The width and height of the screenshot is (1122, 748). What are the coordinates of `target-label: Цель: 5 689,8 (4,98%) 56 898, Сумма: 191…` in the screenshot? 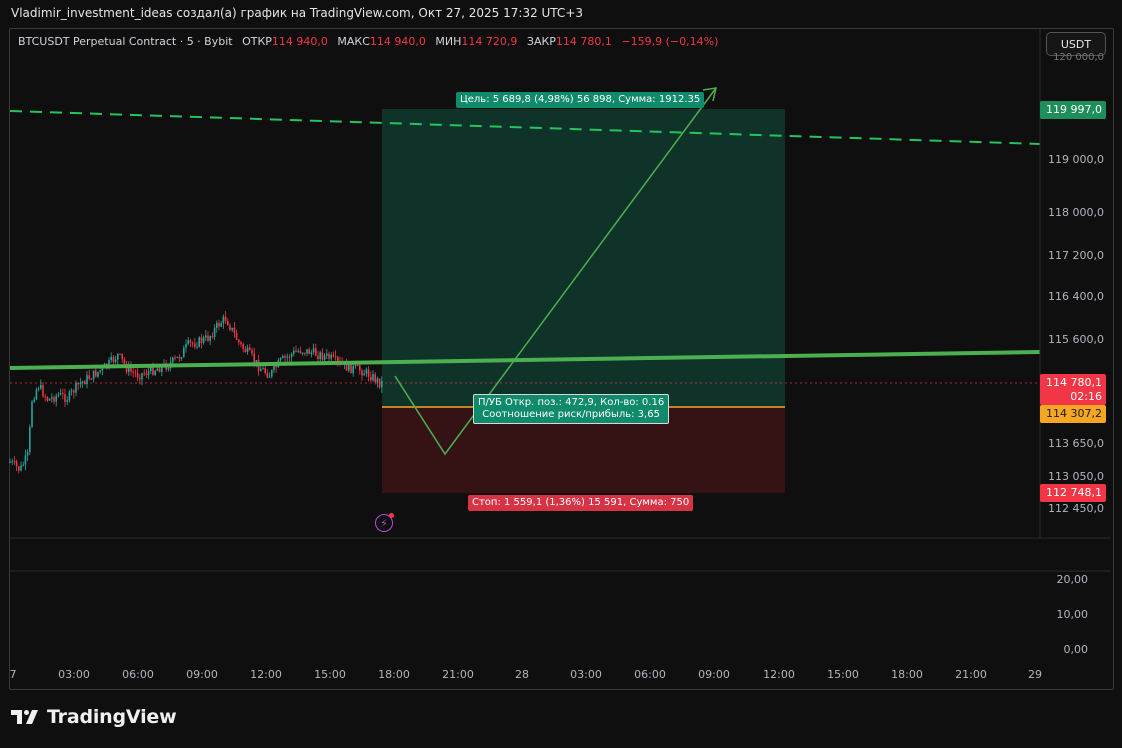 It's located at (580, 100).